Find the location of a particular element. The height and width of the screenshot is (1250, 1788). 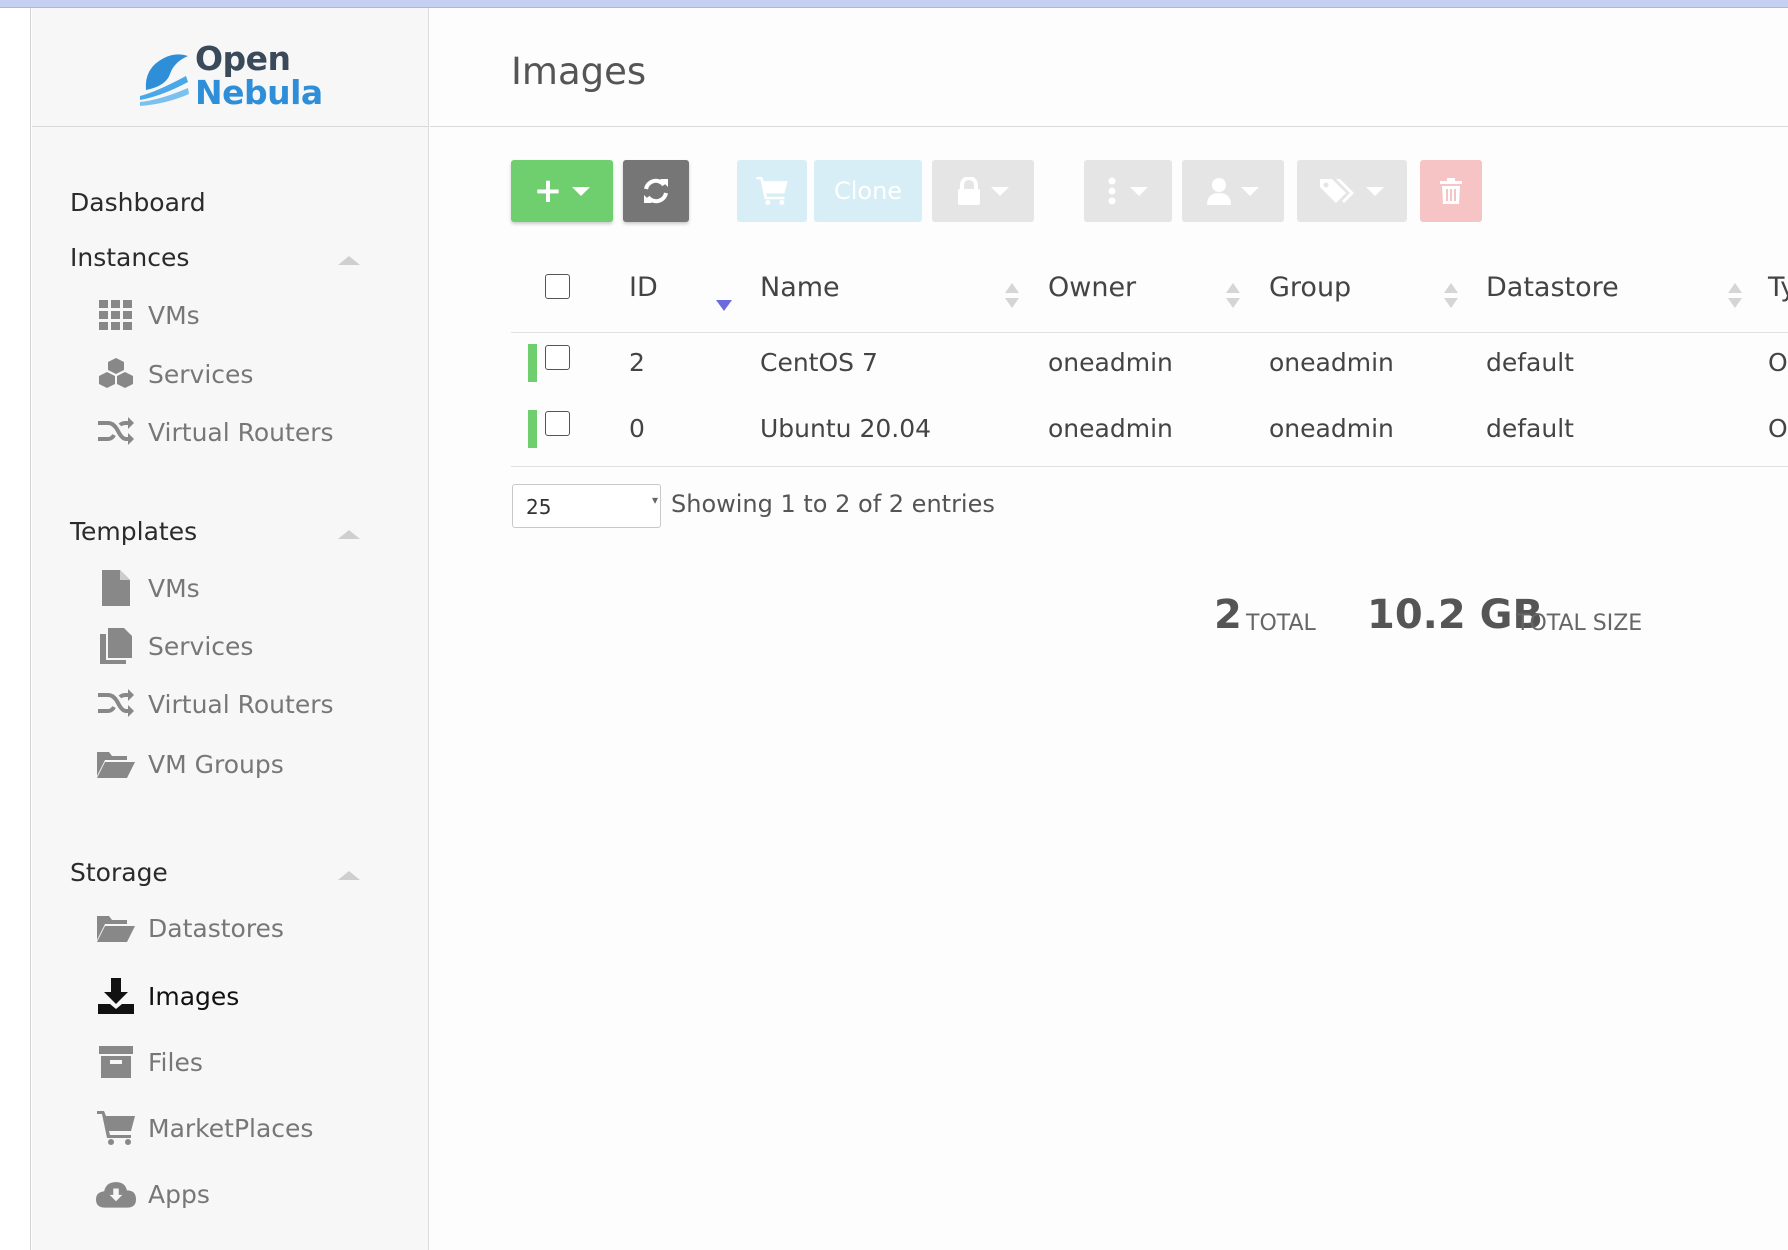

logo-line1: Open is located at coordinates (243, 58).